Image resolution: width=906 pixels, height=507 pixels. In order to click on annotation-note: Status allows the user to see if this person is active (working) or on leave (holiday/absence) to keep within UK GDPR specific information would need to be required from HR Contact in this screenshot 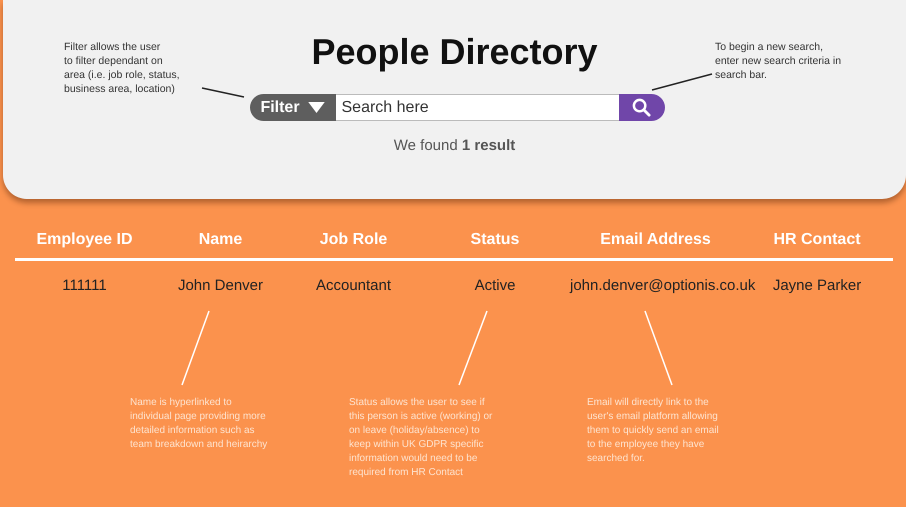, I will do `click(420, 438)`.